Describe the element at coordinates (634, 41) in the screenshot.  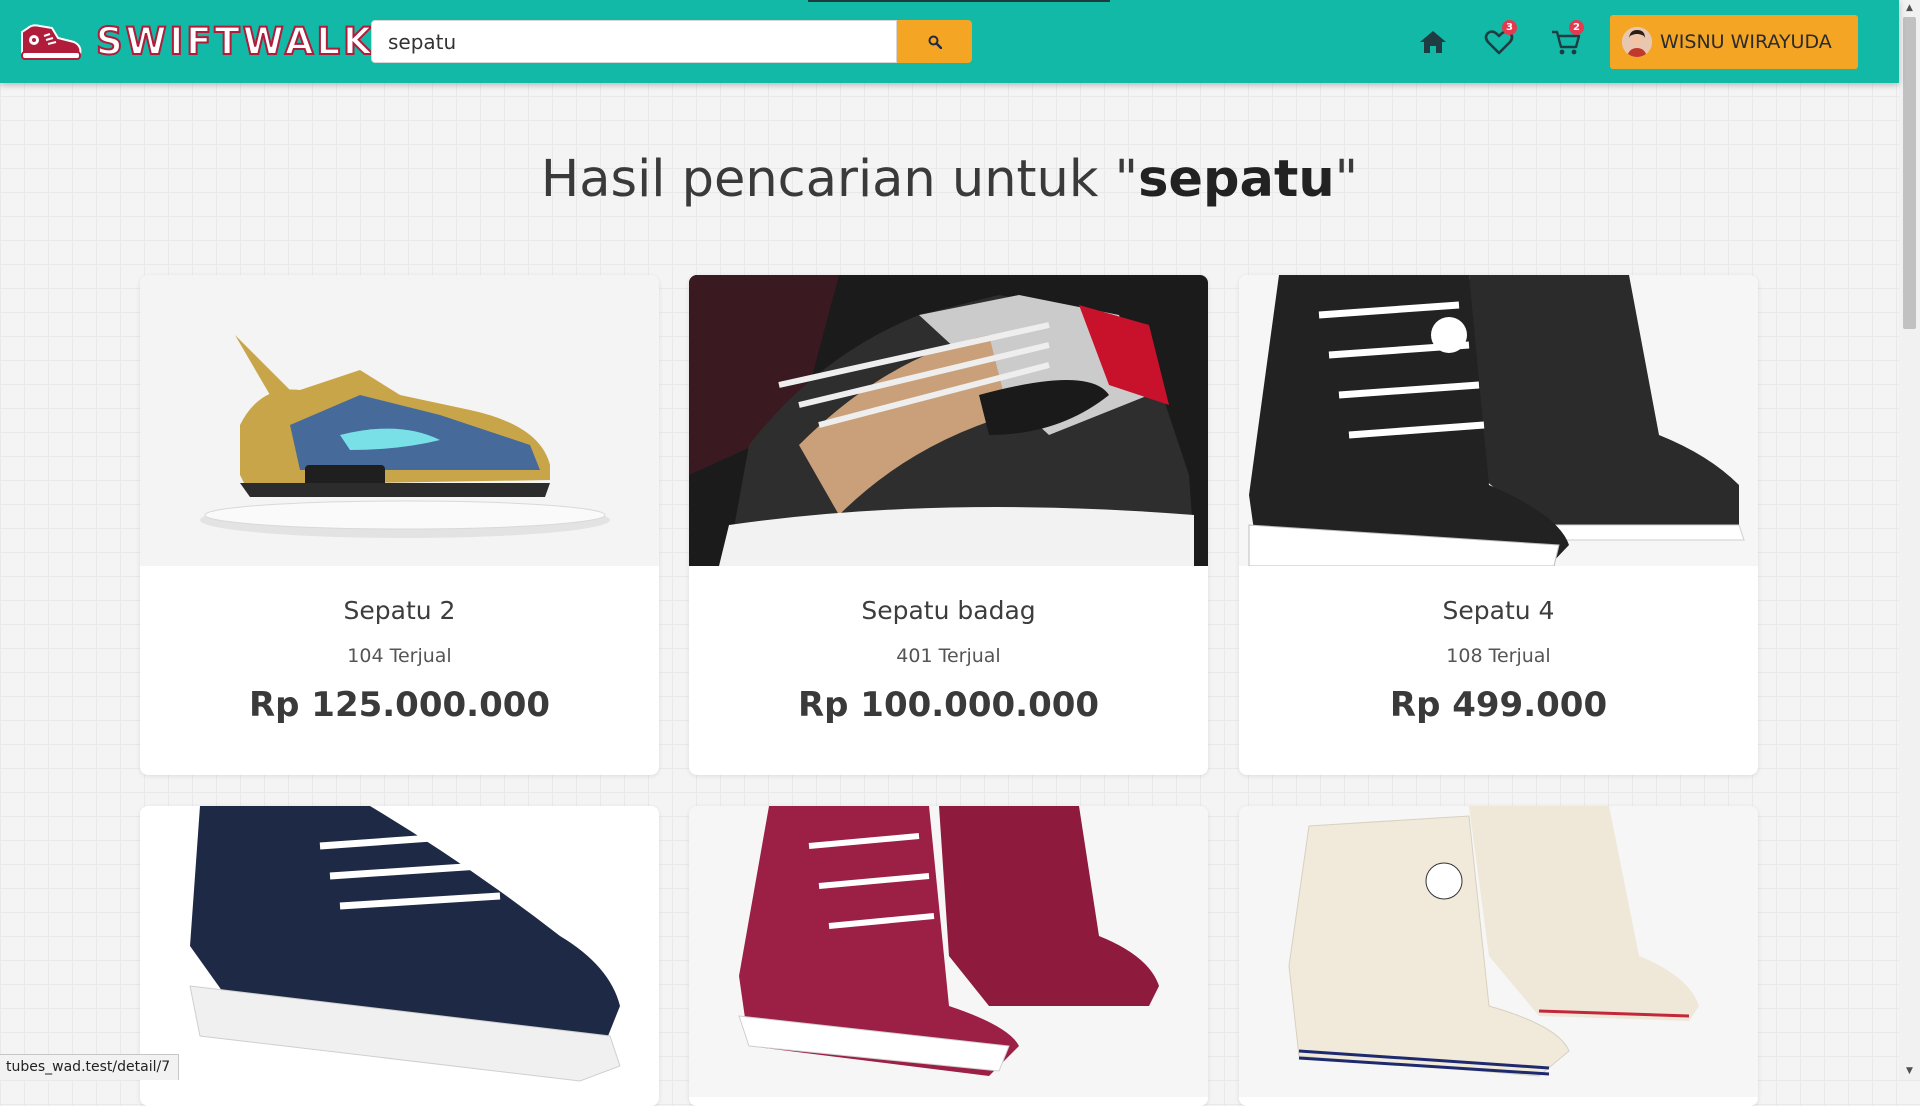
I see `search-input` at that location.